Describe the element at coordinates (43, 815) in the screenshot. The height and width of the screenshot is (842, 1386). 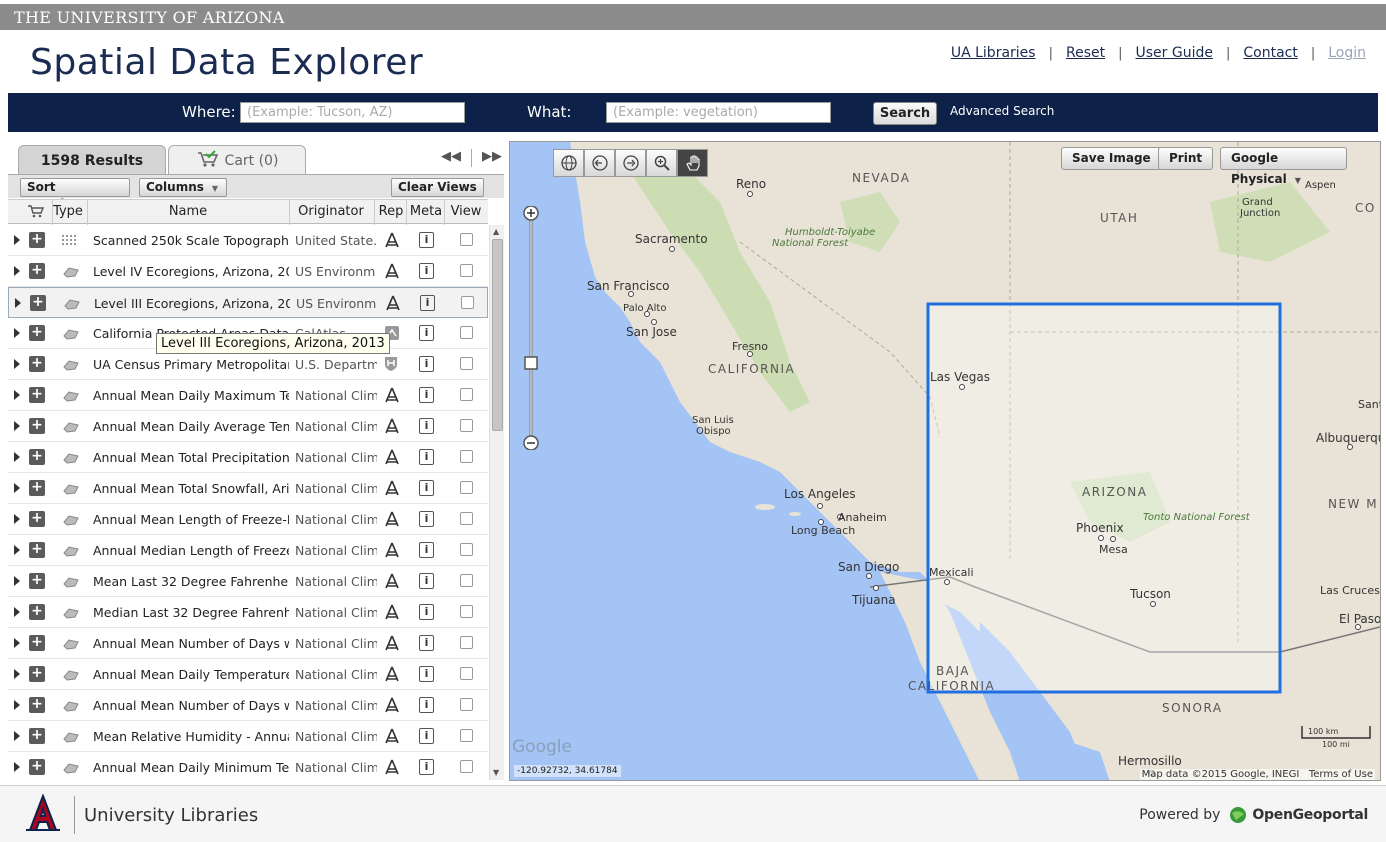
I see `ua-logo` at that location.